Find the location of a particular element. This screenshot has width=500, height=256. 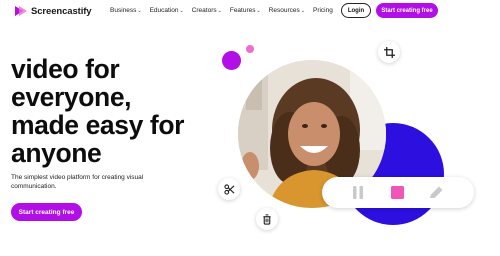

scissors-icon is located at coordinates (228, 189).